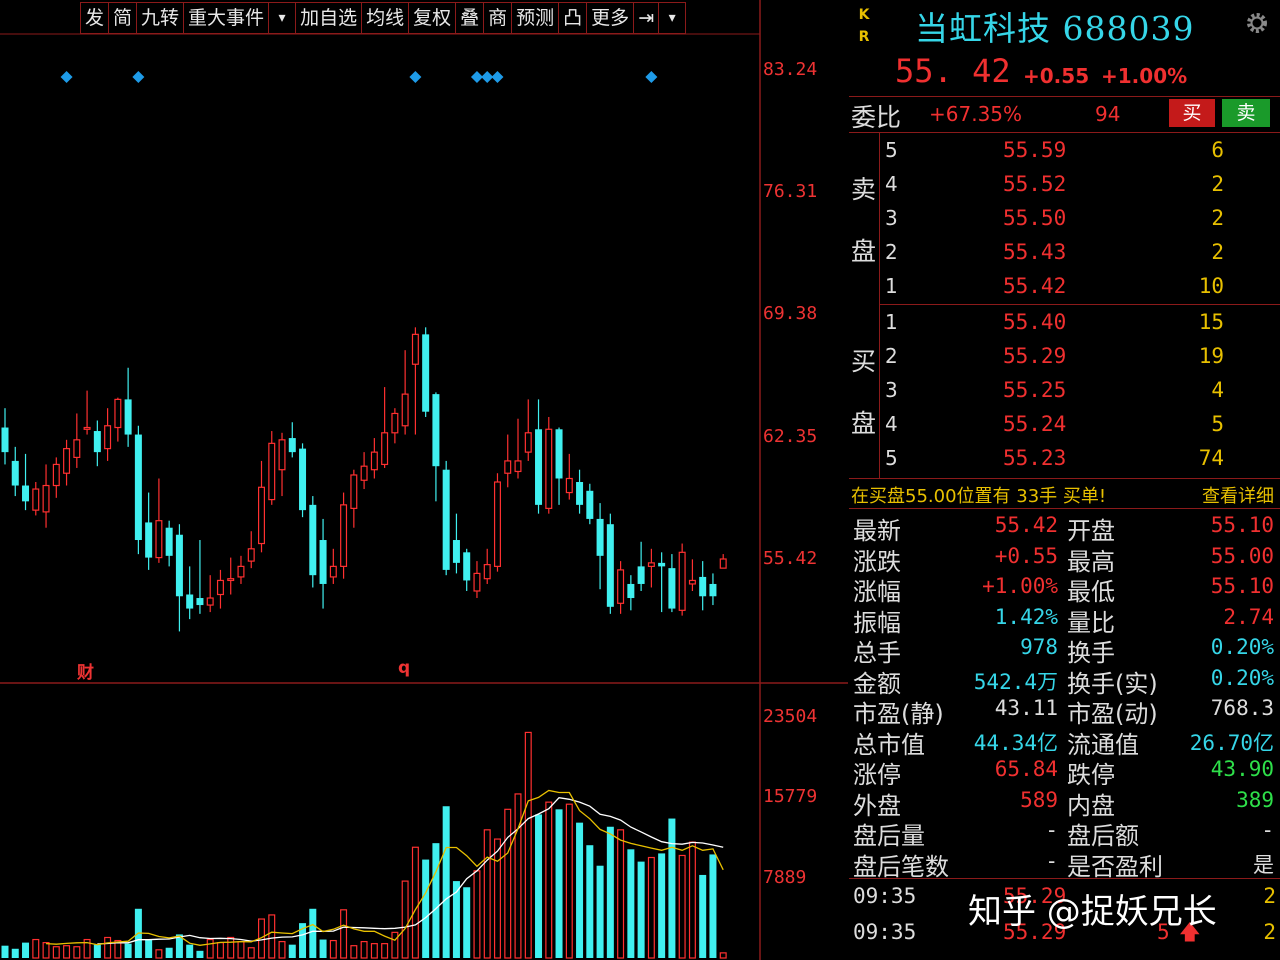  Describe the element at coordinates (1064, 151) in the screenshot. I see `sell-level-row: 5 55.59 6` at that location.